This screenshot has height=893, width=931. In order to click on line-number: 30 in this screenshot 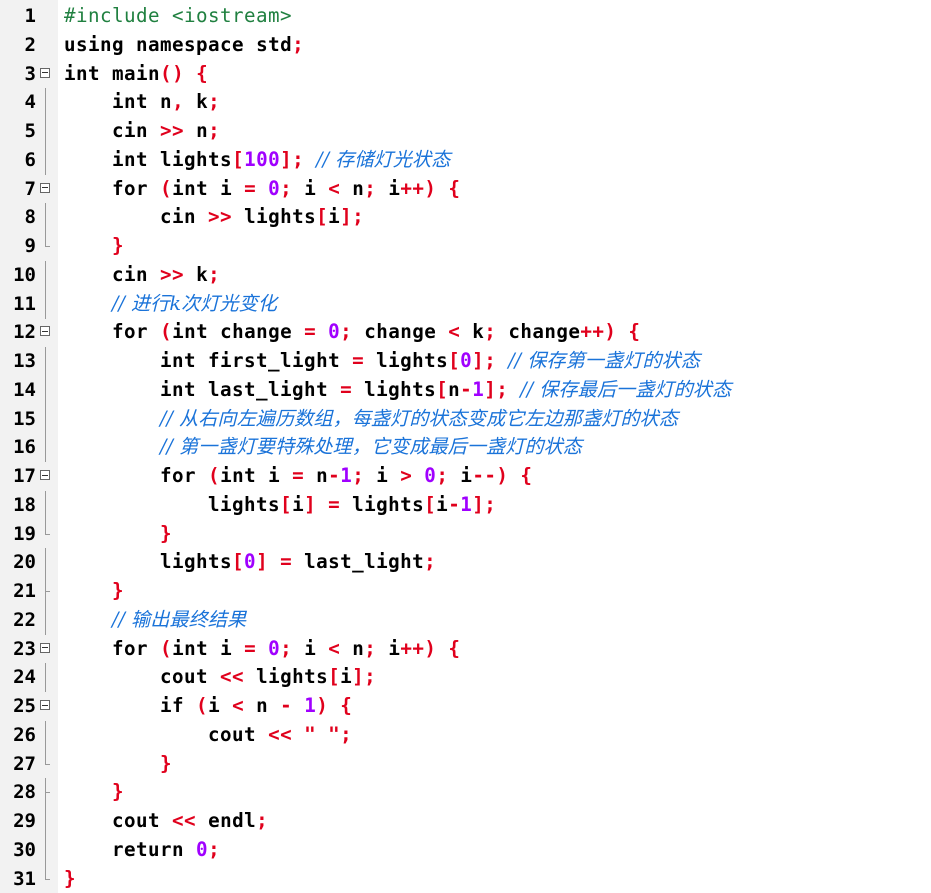, I will do `click(24, 849)`.